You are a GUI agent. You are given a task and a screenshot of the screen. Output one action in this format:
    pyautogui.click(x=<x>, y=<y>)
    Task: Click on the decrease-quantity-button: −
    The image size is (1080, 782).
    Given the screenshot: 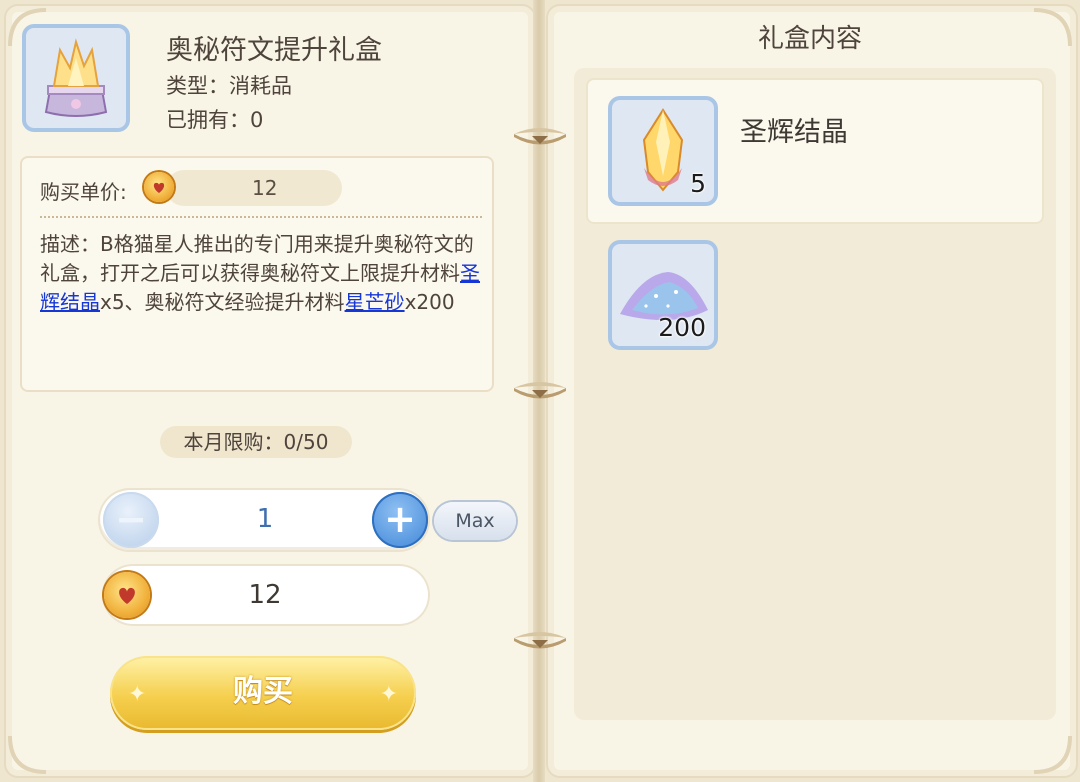 What is the action you would take?
    pyautogui.click(x=131, y=520)
    